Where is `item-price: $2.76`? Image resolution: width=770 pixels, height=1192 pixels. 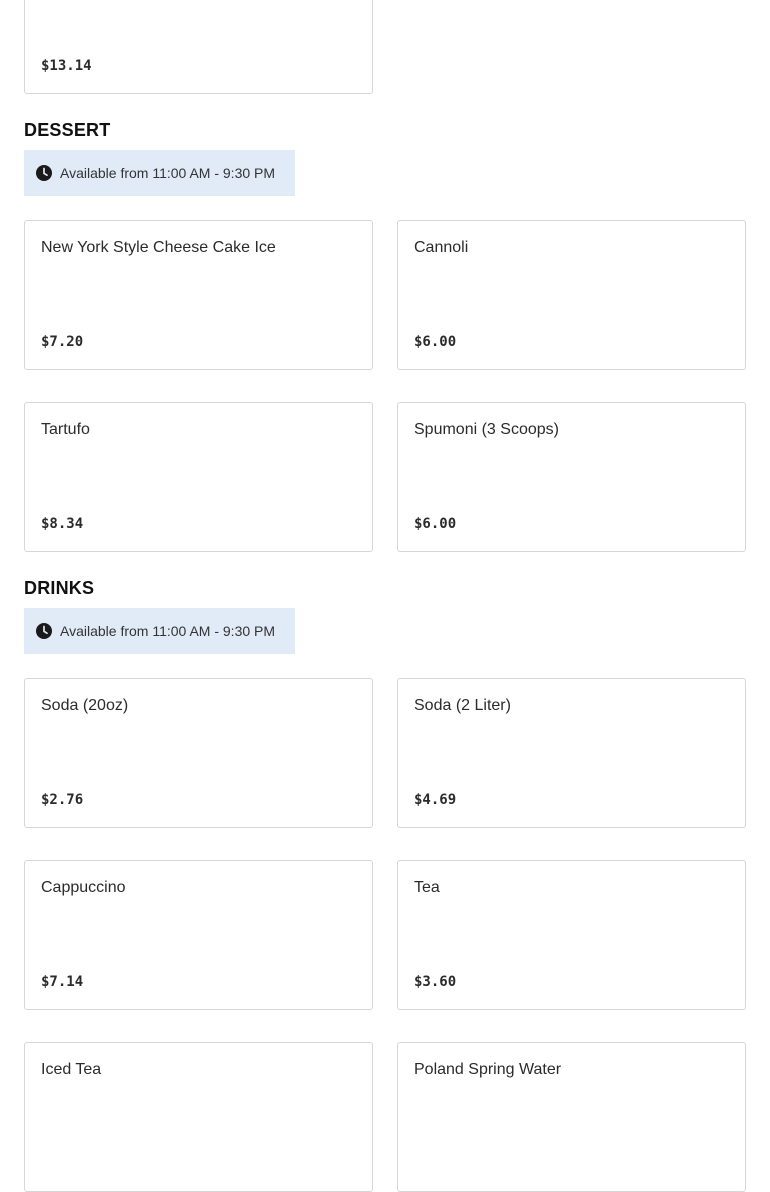
item-price: $2.76 is located at coordinates (62, 800).